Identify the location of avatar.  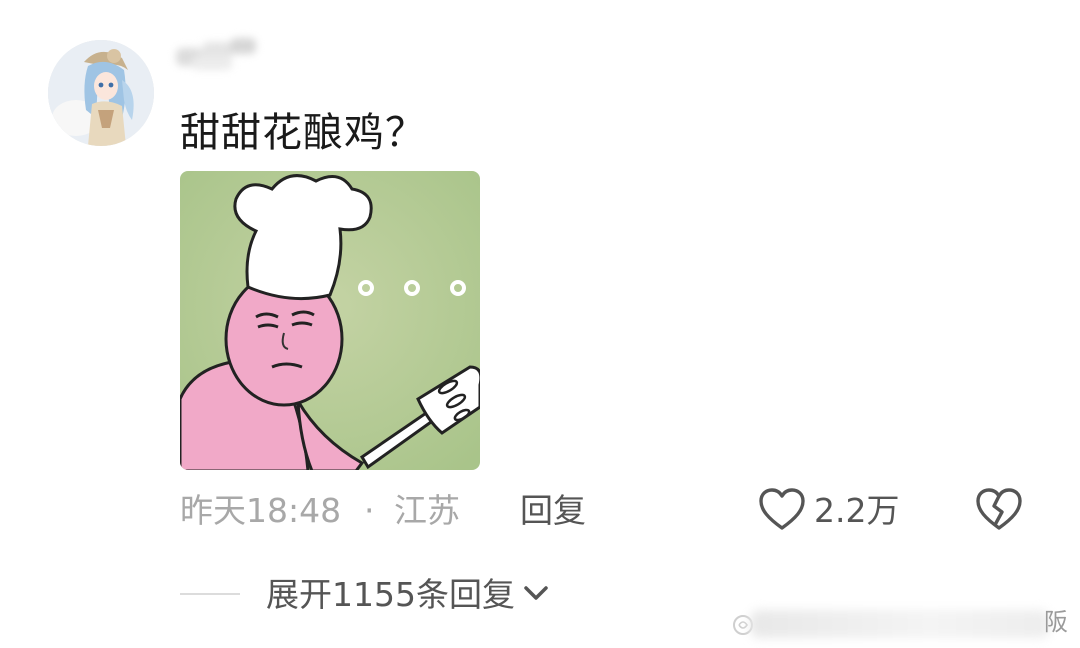
(101, 93).